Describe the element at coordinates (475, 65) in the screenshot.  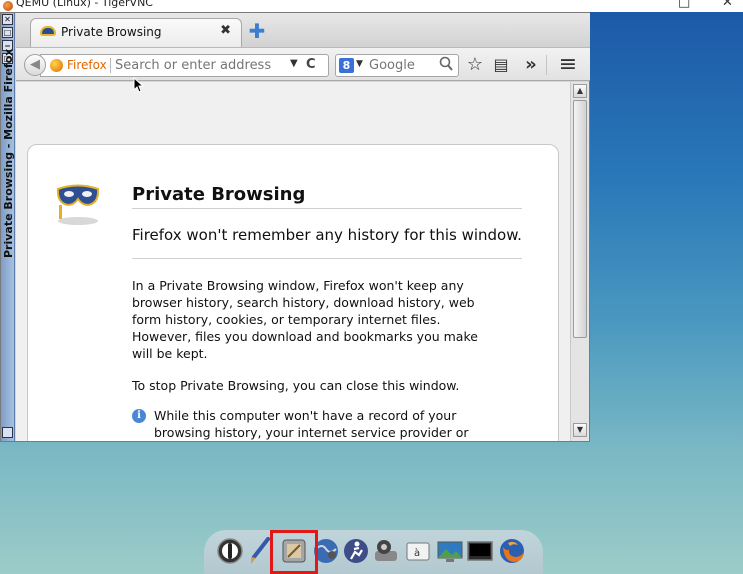
I see `bookmark-star-icon: ☆` at that location.